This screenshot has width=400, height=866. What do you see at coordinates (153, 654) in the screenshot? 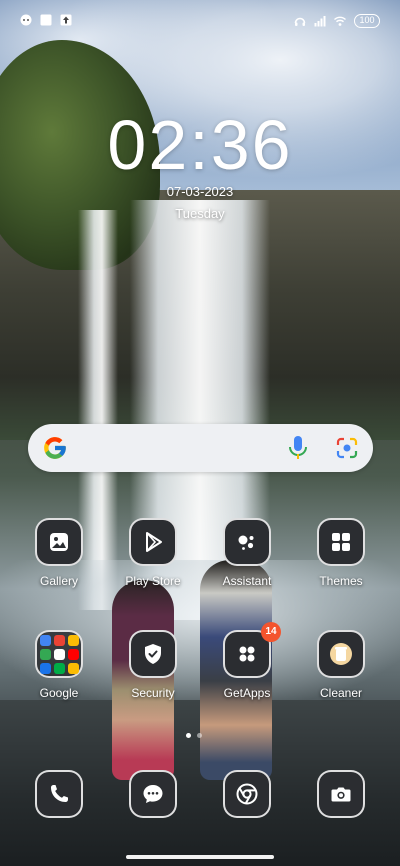
I see `shield-icon` at bounding box center [153, 654].